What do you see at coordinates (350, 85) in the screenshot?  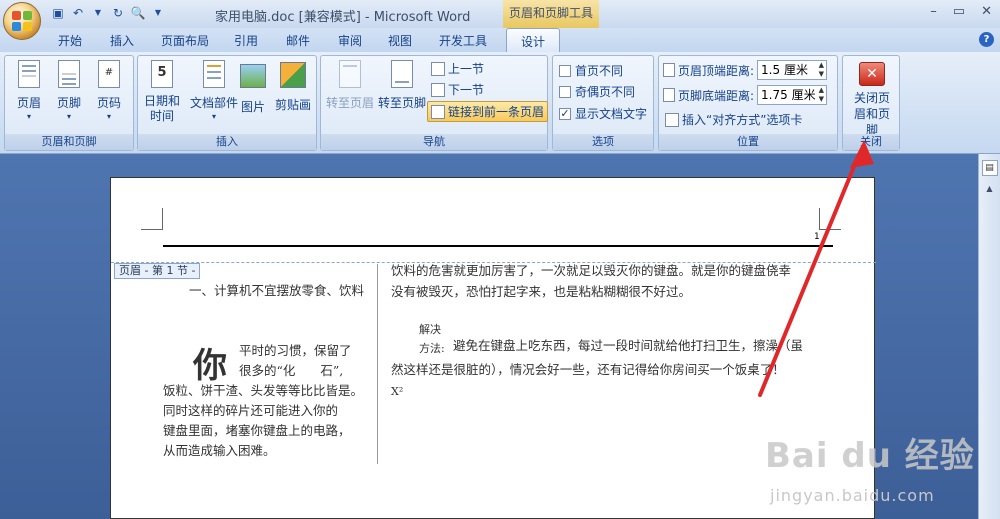 I see `goto-header-button: 转至页眉` at bounding box center [350, 85].